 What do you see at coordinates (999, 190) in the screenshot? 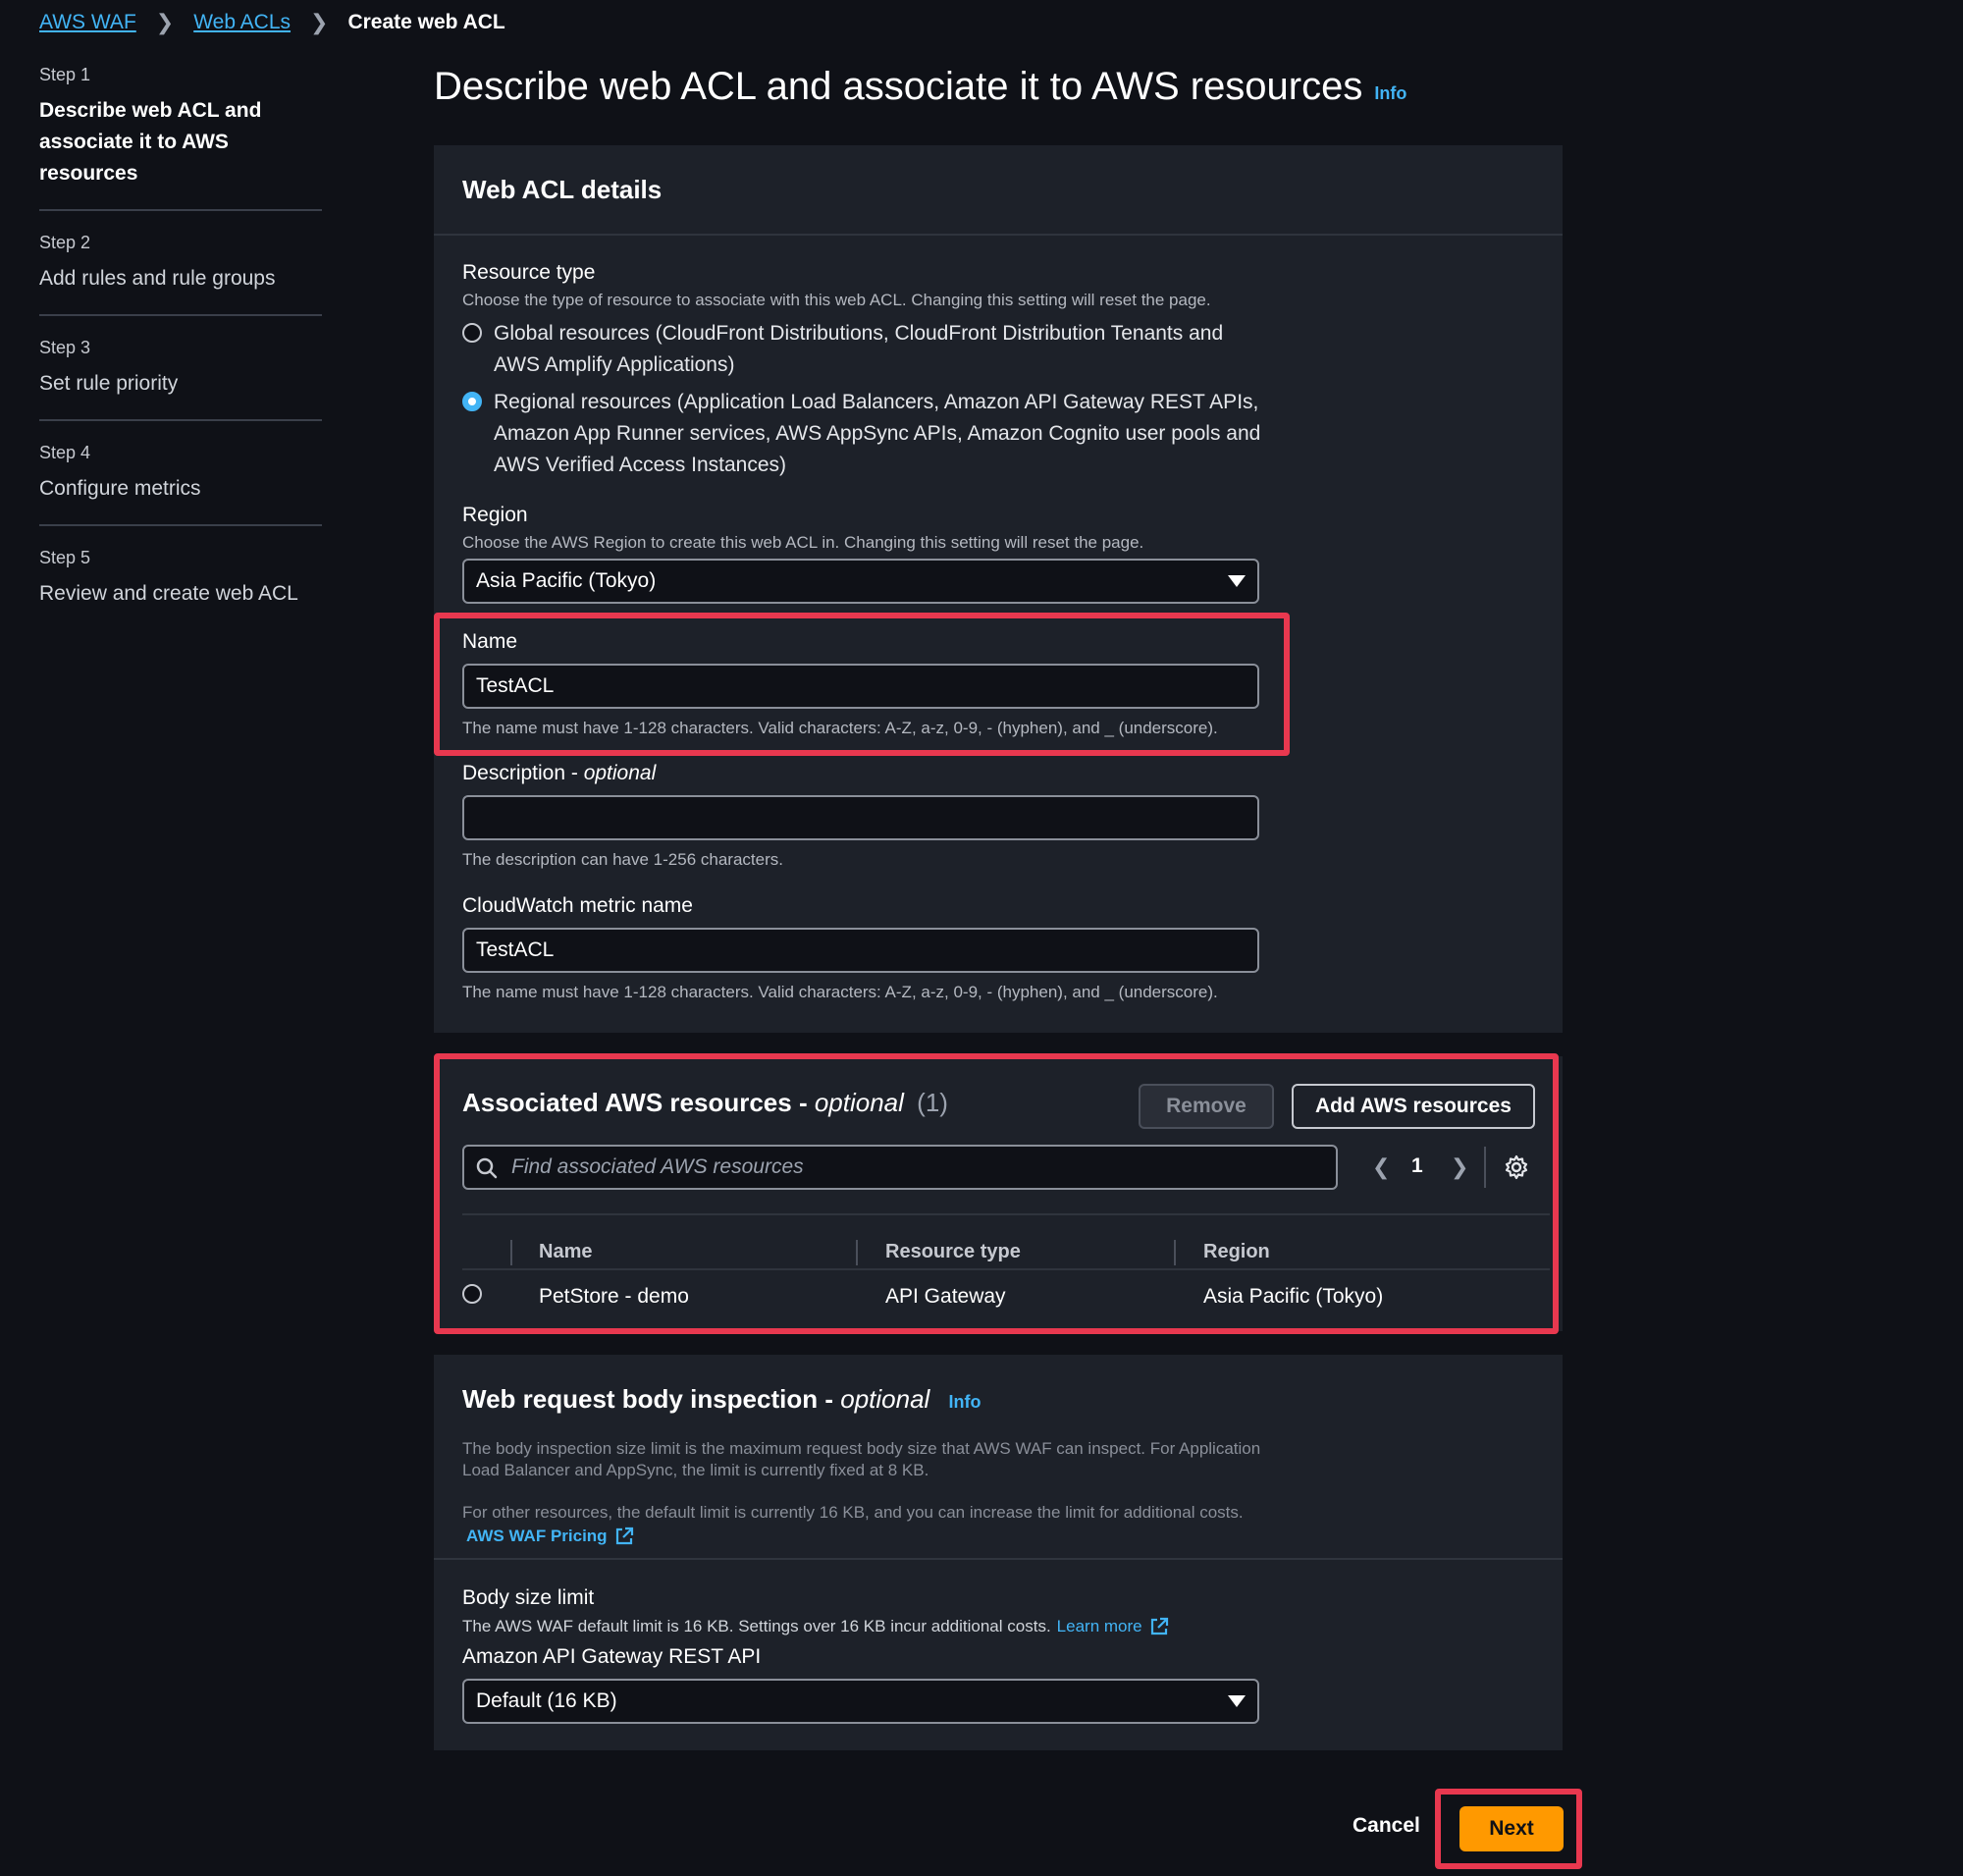
I see `panel-header: Web ACL details` at bounding box center [999, 190].